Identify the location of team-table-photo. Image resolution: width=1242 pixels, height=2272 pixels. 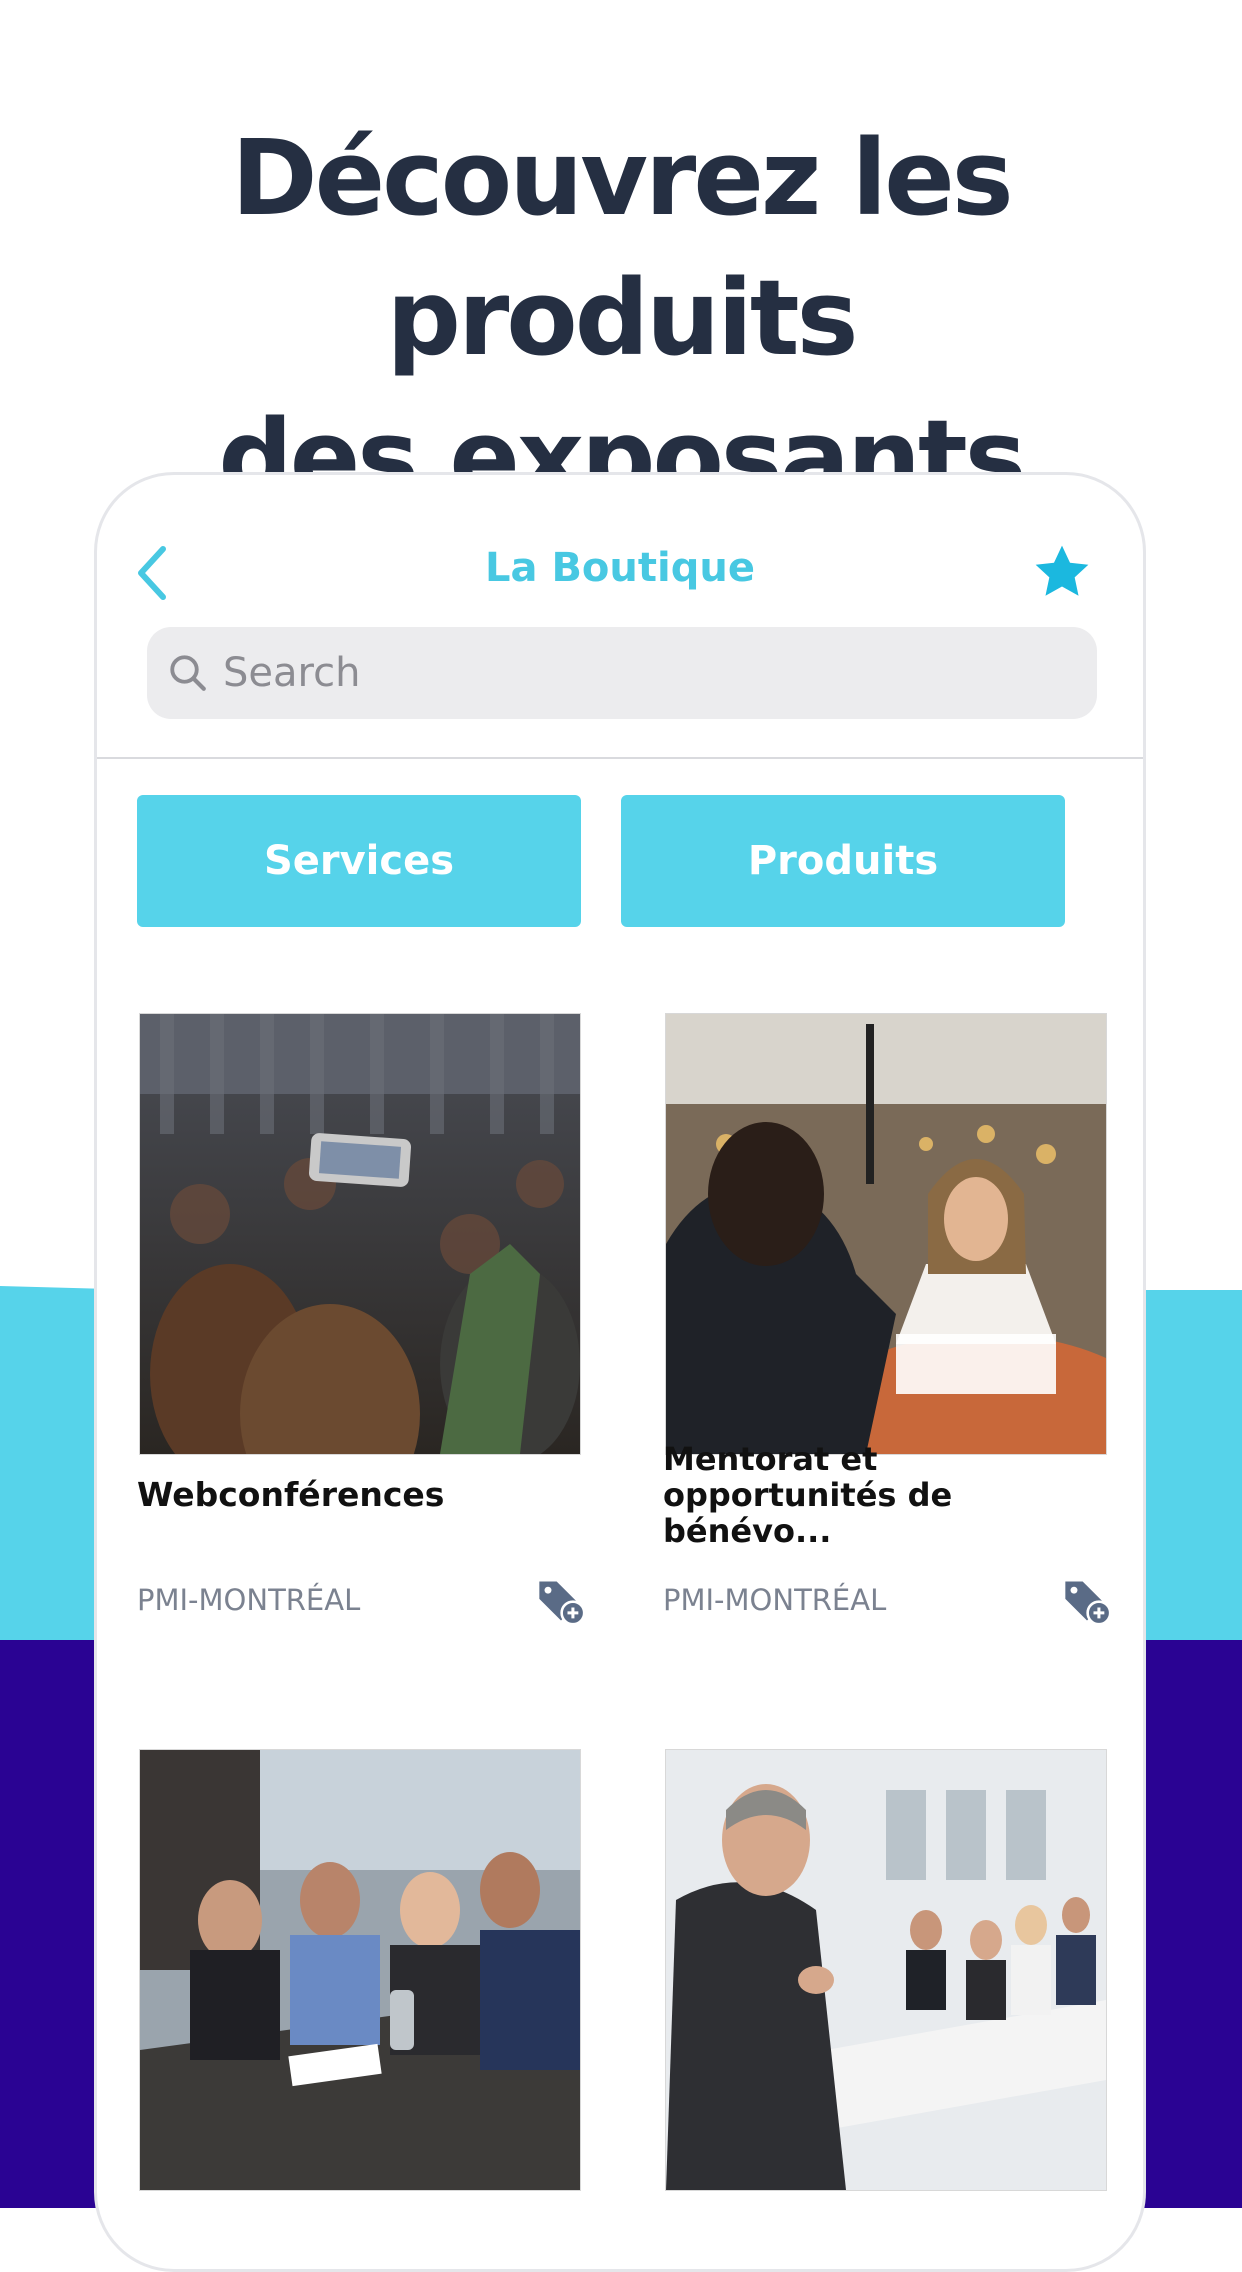
(360, 1970).